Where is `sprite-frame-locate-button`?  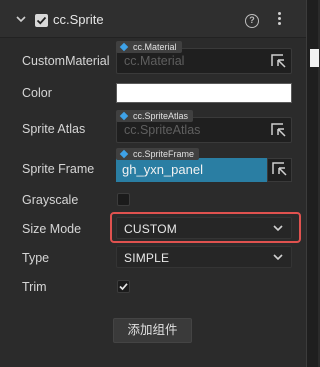
sprite-frame-locate-button is located at coordinates (279, 170).